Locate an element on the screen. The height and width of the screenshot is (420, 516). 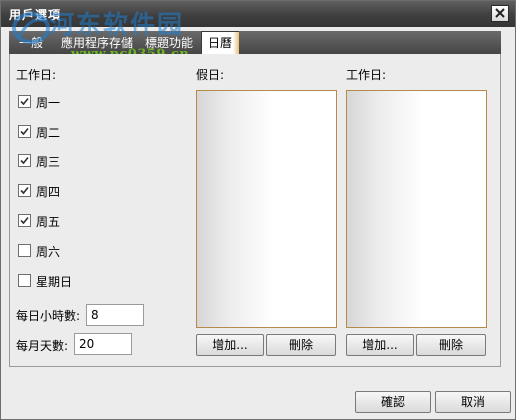
workday-friday-label: 周五 is located at coordinates (48, 222).